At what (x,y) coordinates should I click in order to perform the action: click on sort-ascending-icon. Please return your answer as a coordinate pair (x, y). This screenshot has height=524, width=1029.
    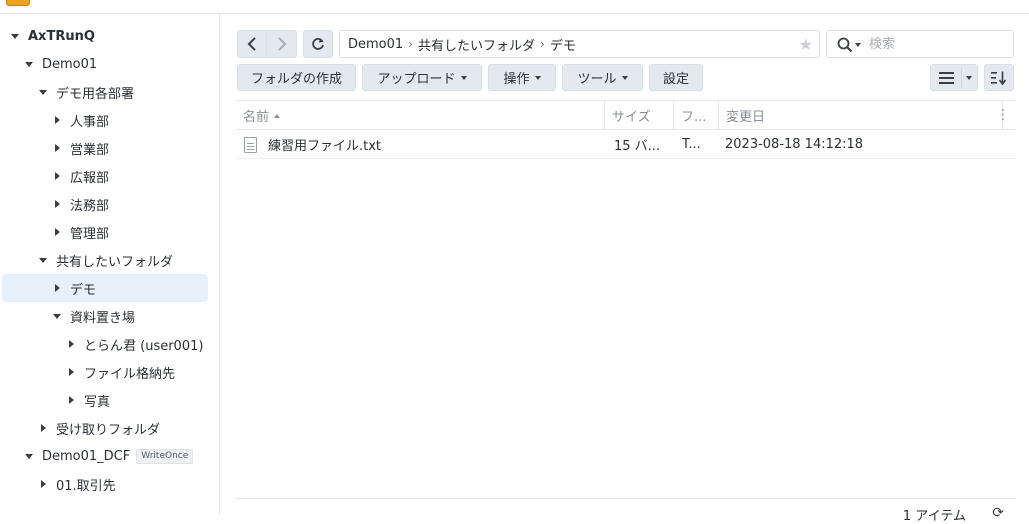
    Looking at the image, I should click on (277, 115).